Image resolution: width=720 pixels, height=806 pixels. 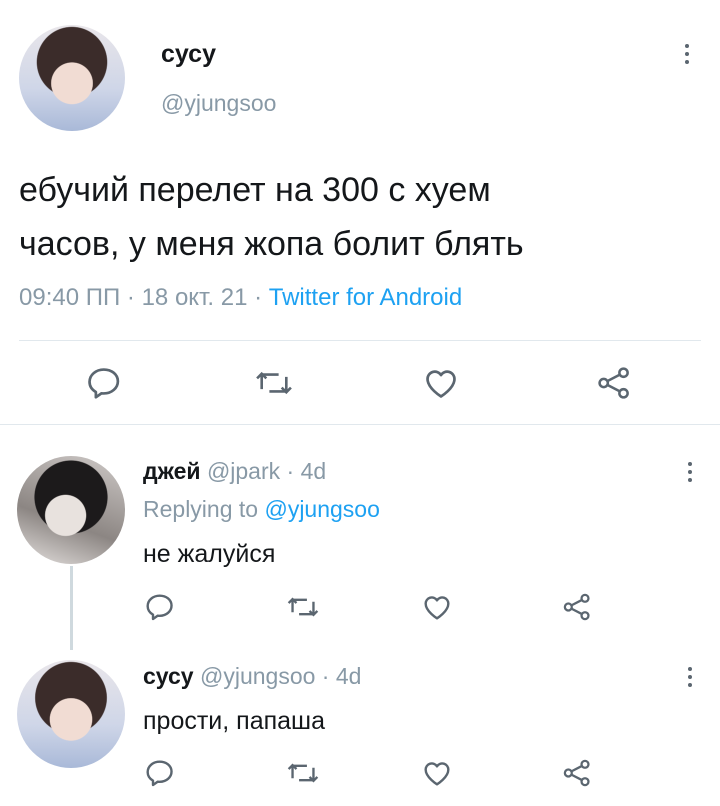 I want to click on reply1-age: 4d, so click(x=313, y=471).